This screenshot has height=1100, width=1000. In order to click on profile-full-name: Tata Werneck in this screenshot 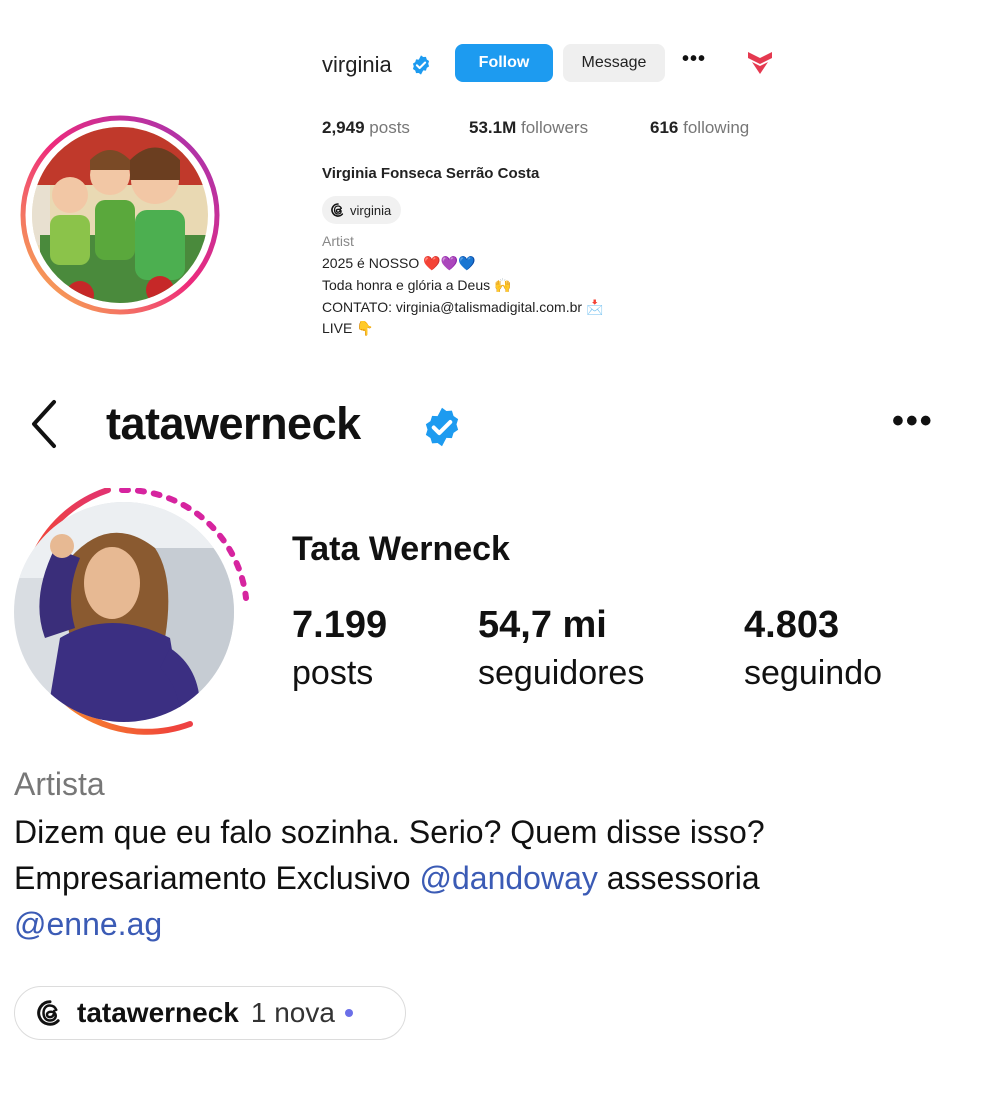, I will do `click(401, 549)`.